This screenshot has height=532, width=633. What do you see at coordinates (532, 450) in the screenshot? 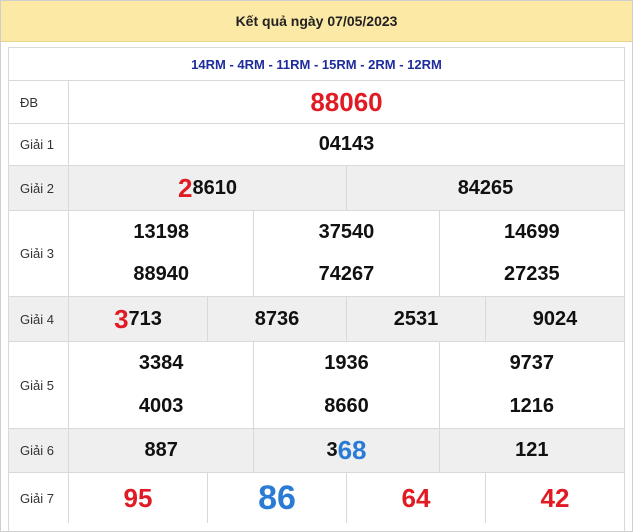
I see `prize-6-number: 121` at bounding box center [532, 450].